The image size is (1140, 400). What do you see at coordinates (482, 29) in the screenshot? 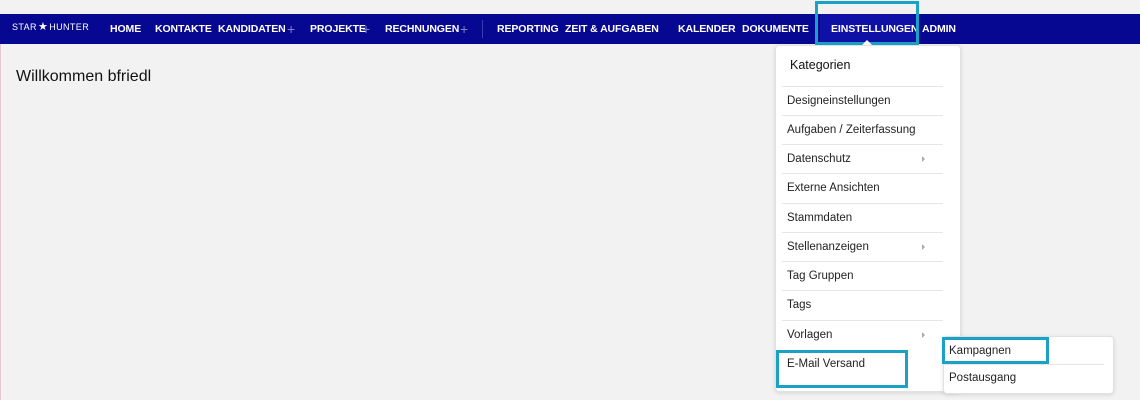
I see `nav-separator` at bounding box center [482, 29].